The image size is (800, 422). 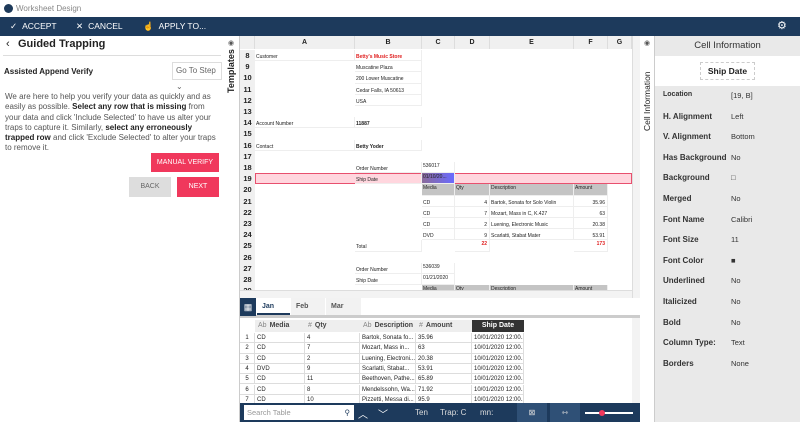 I want to click on row-header-24: 24, so click(x=247, y=235).